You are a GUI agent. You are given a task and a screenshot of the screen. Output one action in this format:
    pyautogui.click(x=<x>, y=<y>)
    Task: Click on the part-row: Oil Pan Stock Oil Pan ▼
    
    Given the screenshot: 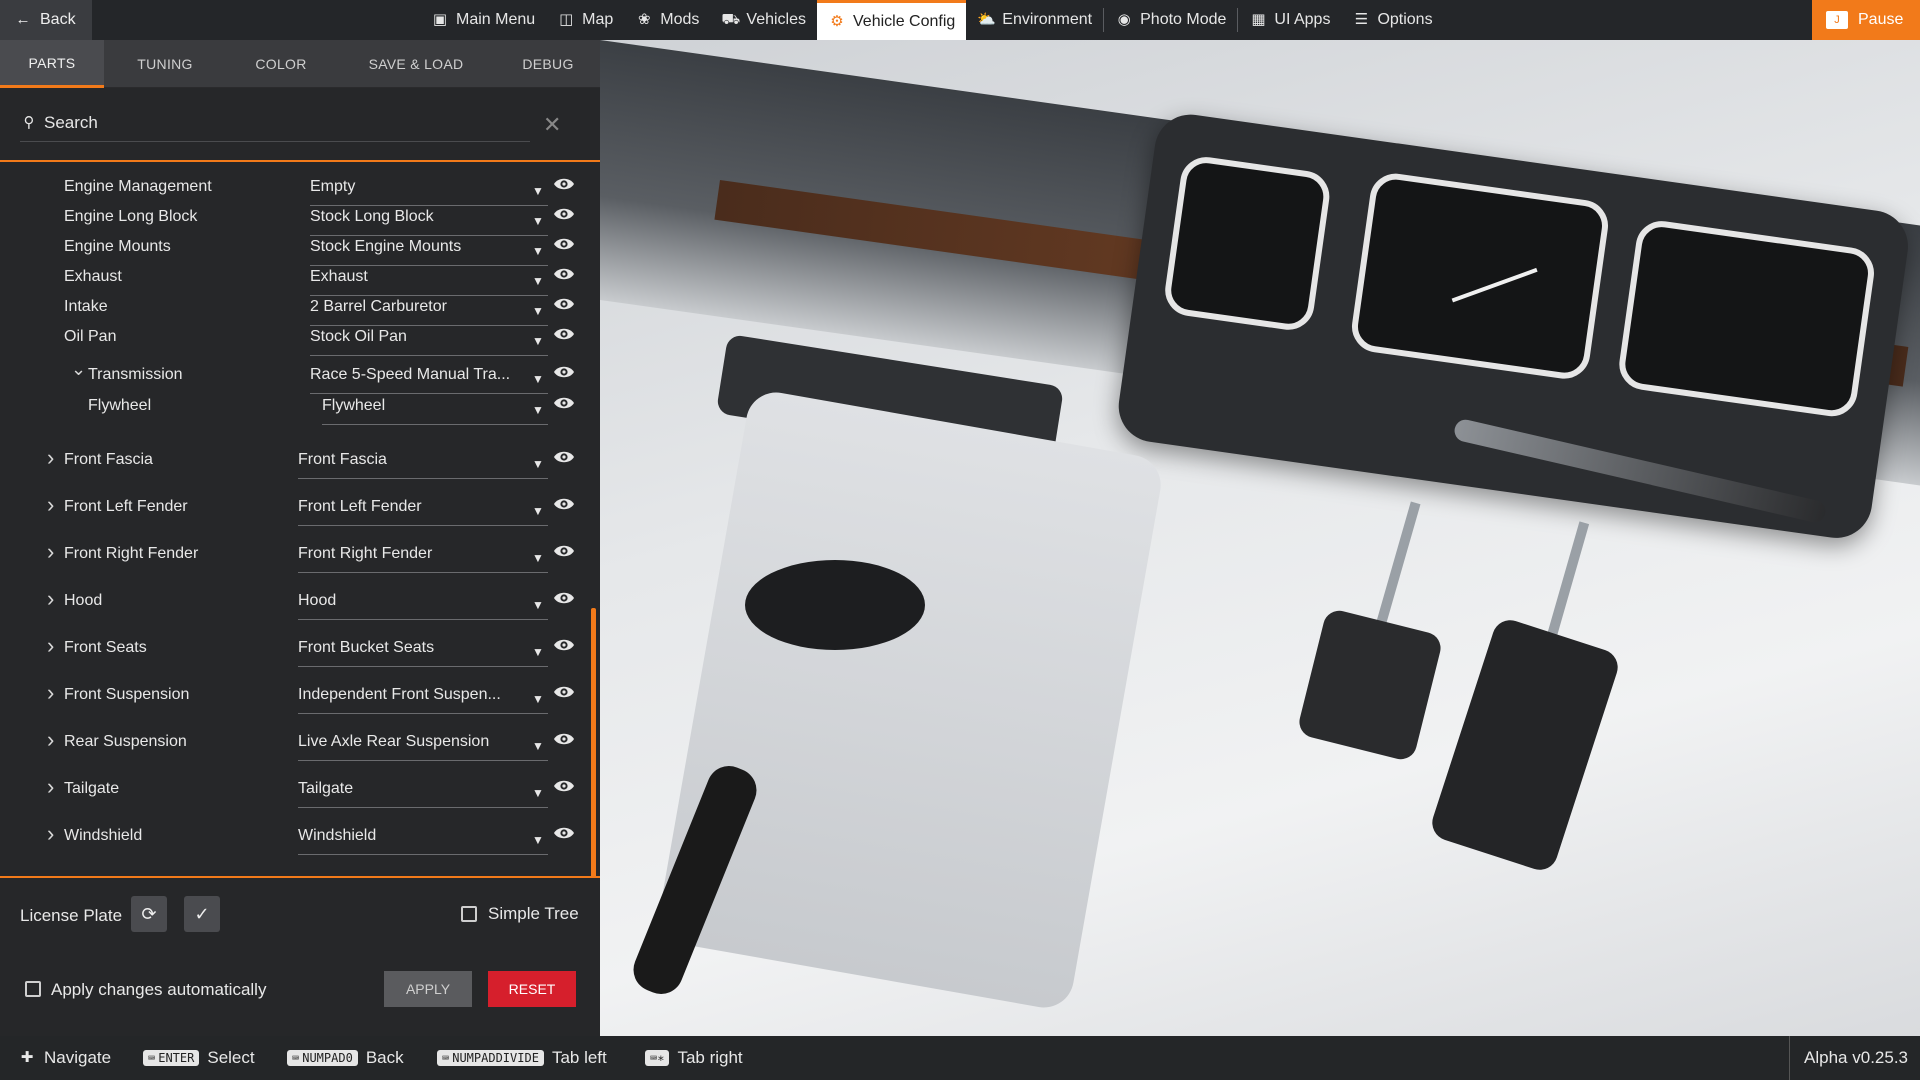 What is the action you would take?
    pyautogui.click(x=295, y=339)
    